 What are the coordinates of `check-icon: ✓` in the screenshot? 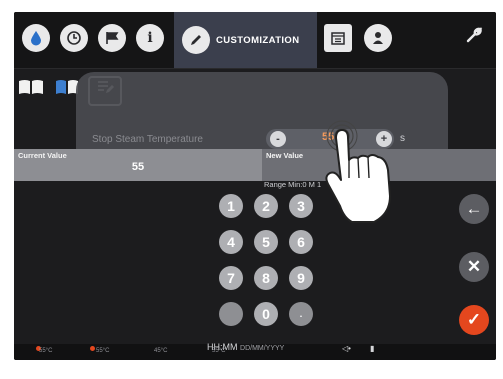 It's located at (474, 319).